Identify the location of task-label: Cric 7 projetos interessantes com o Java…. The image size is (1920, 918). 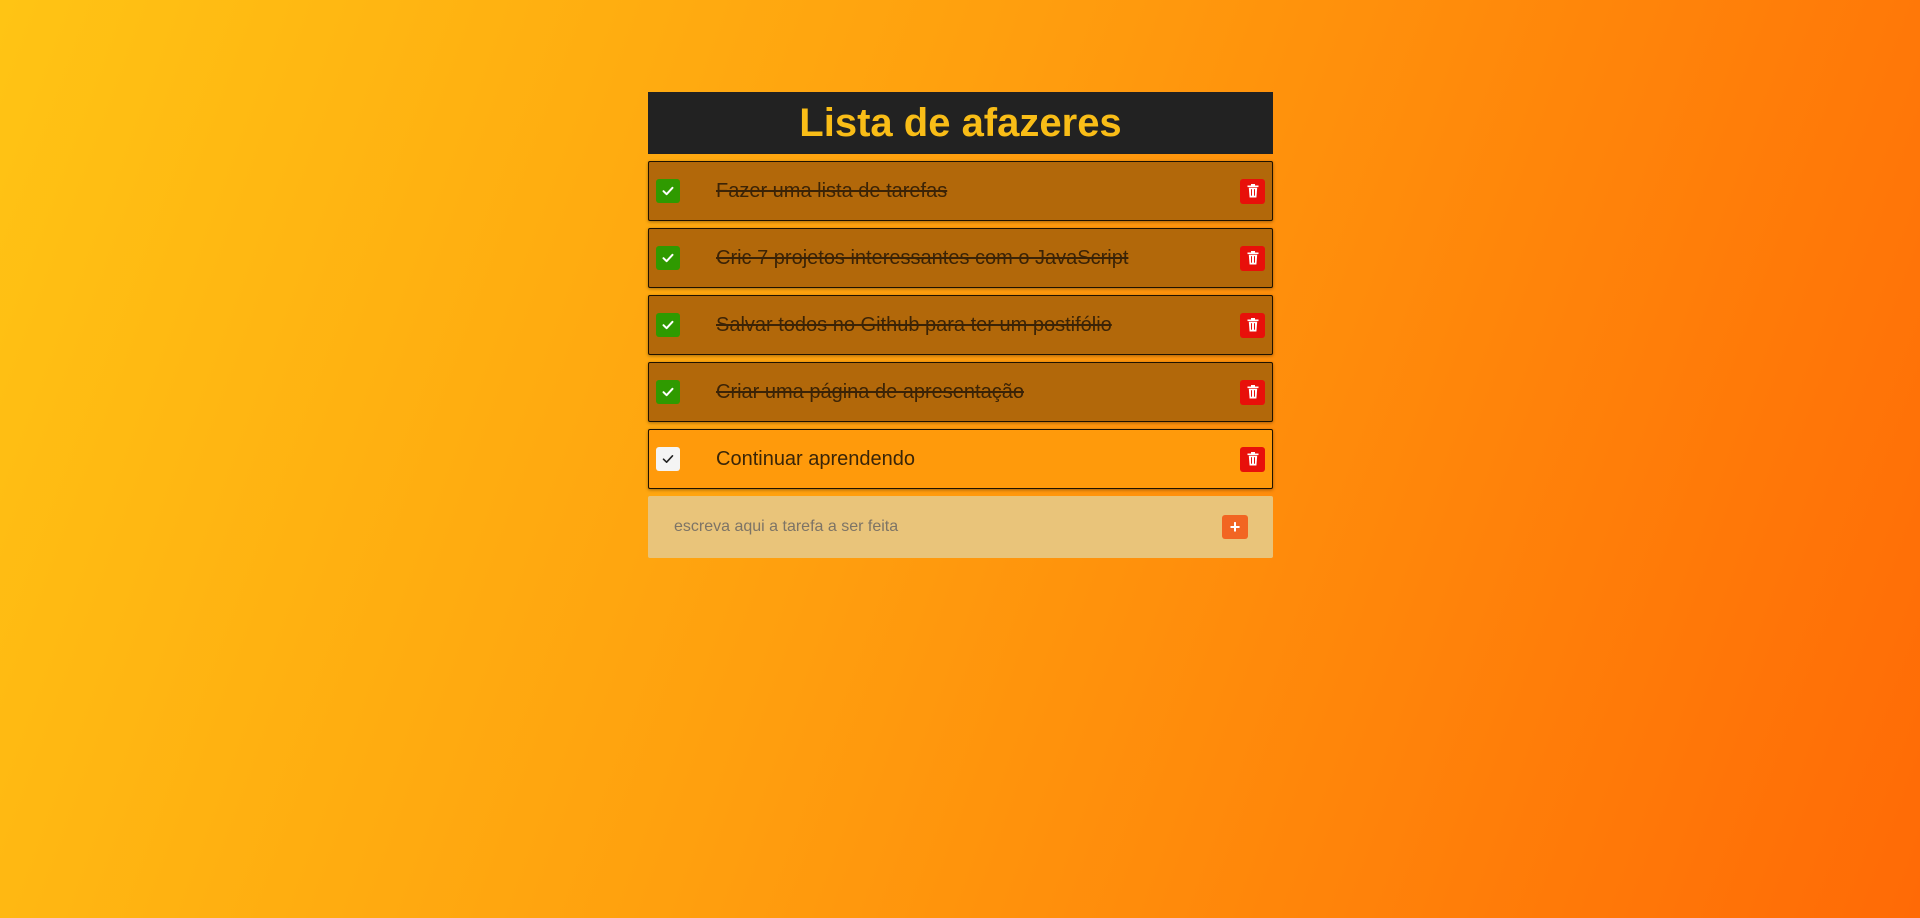
(922, 257).